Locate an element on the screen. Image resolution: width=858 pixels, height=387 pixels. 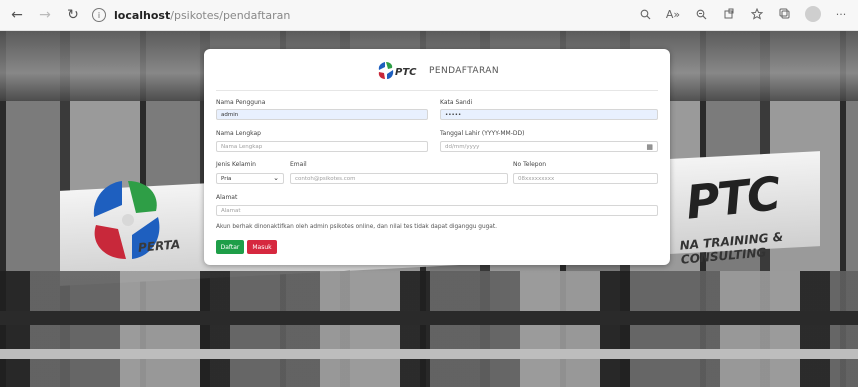
ptc-logo-large-icon is located at coordinates (126, 220).